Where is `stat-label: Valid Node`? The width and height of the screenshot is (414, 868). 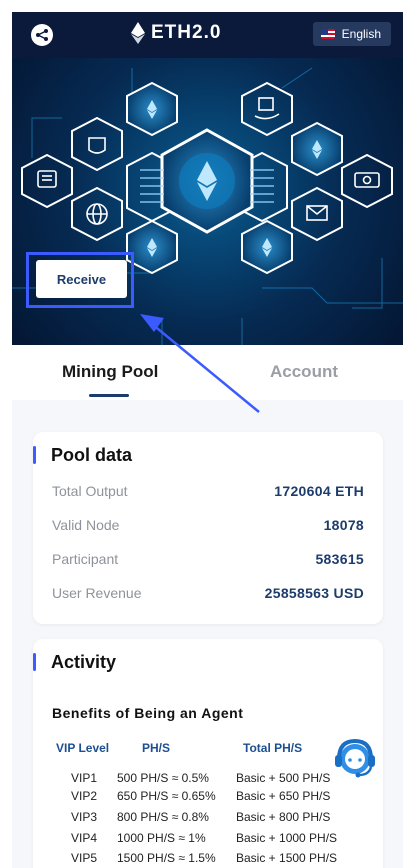
stat-label: Valid Node is located at coordinates (86, 525).